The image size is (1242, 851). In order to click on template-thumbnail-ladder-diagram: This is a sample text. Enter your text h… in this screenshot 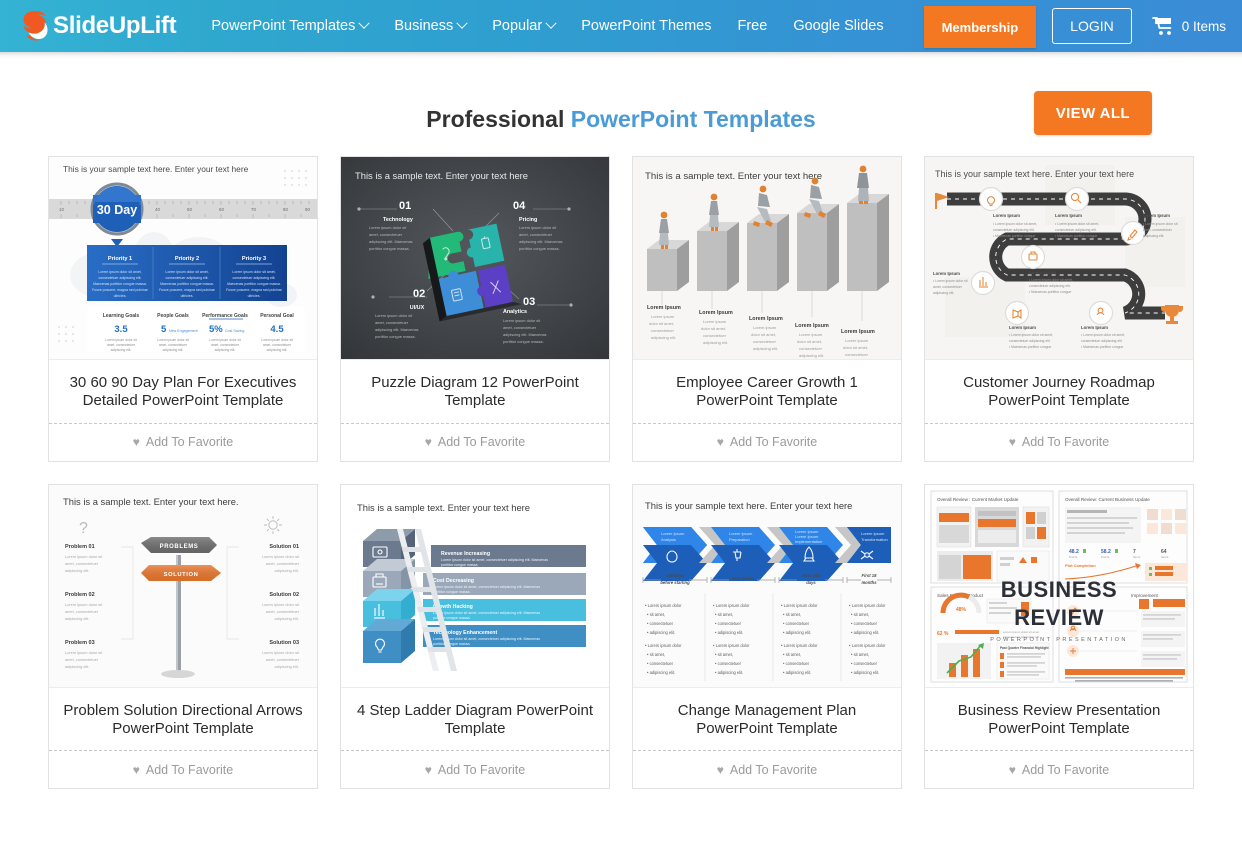, I will do `click(475, 586)`.